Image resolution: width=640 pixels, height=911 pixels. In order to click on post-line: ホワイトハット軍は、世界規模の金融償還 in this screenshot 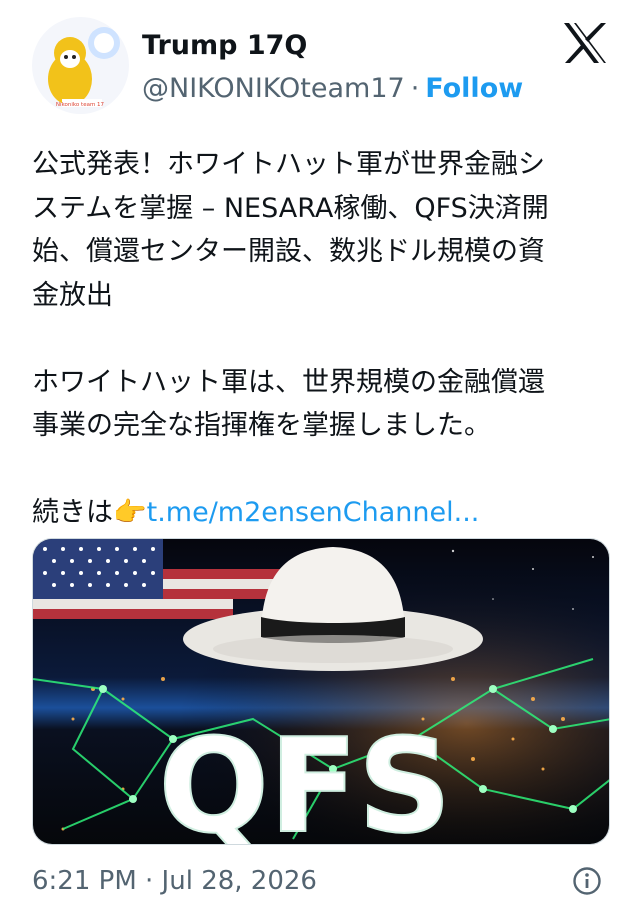, I will do `click(288, 382)`.